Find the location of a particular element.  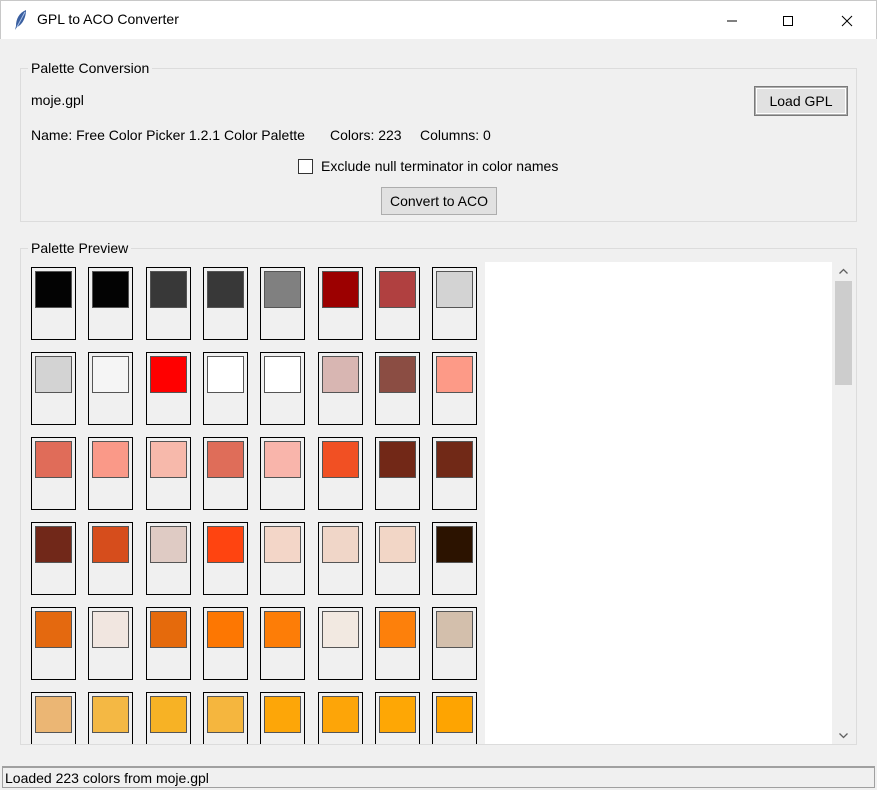

maximize-icon is located at coordinates (788, 20).